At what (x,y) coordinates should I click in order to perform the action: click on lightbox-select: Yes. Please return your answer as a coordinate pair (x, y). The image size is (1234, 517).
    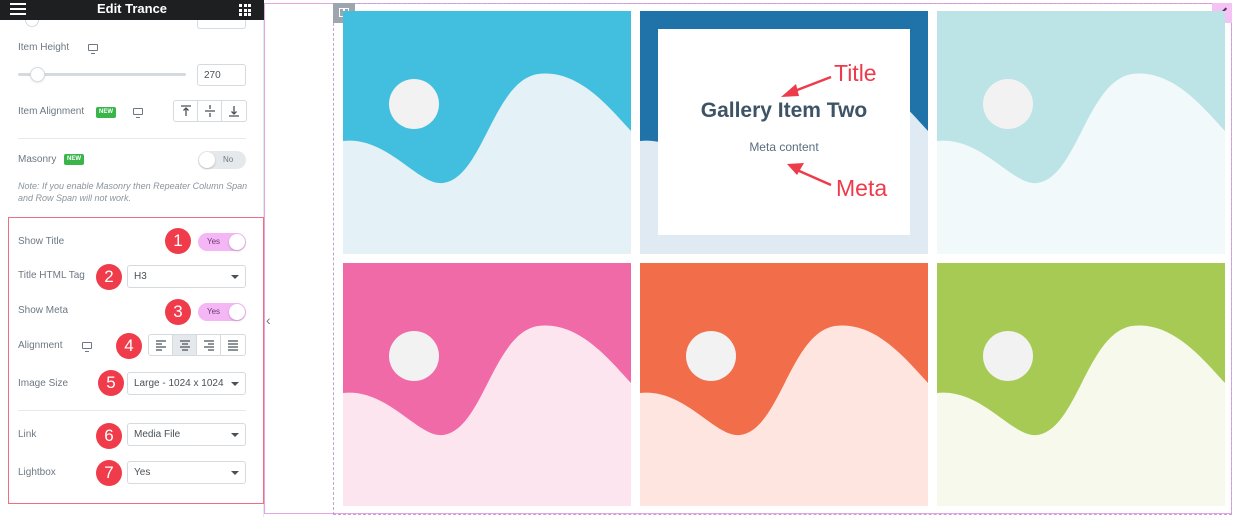
    Looking at the image, I should click on (186, 472).